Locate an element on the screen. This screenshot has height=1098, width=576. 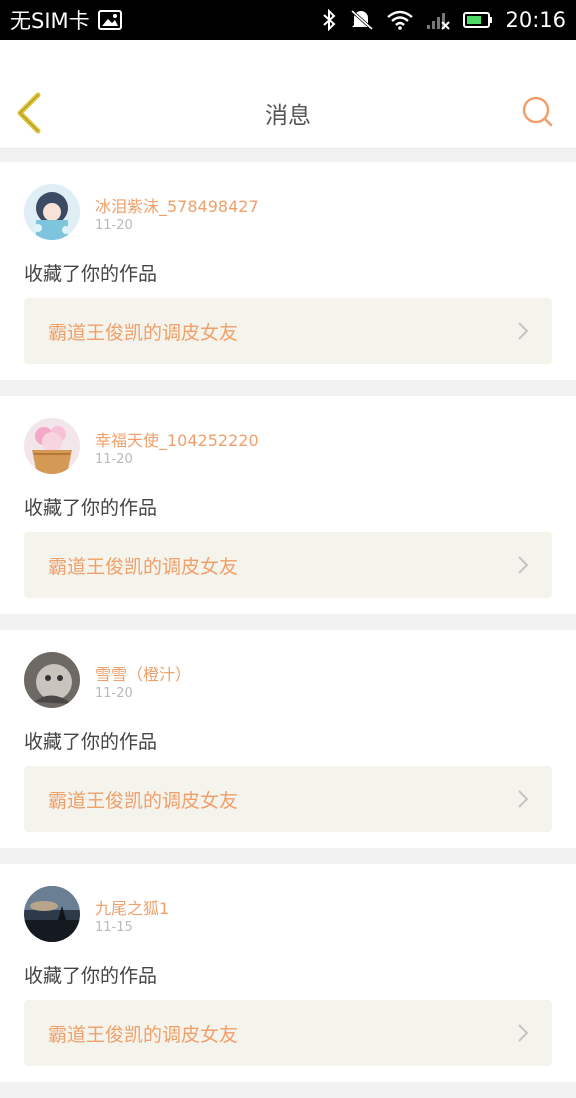
battery-icon is located at coordinates (478, 20).